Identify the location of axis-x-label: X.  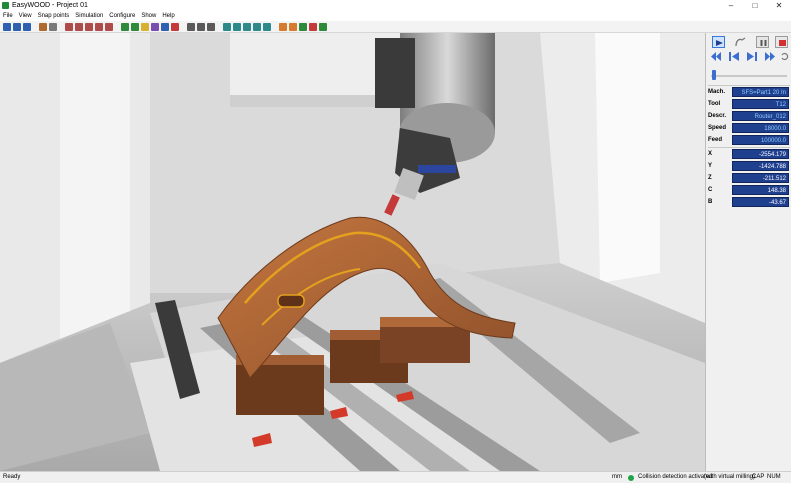
(710, 154).